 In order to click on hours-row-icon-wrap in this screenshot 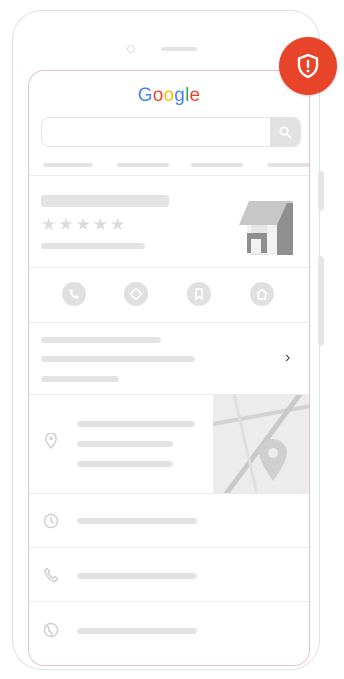, I will do `click(51, 521)`.